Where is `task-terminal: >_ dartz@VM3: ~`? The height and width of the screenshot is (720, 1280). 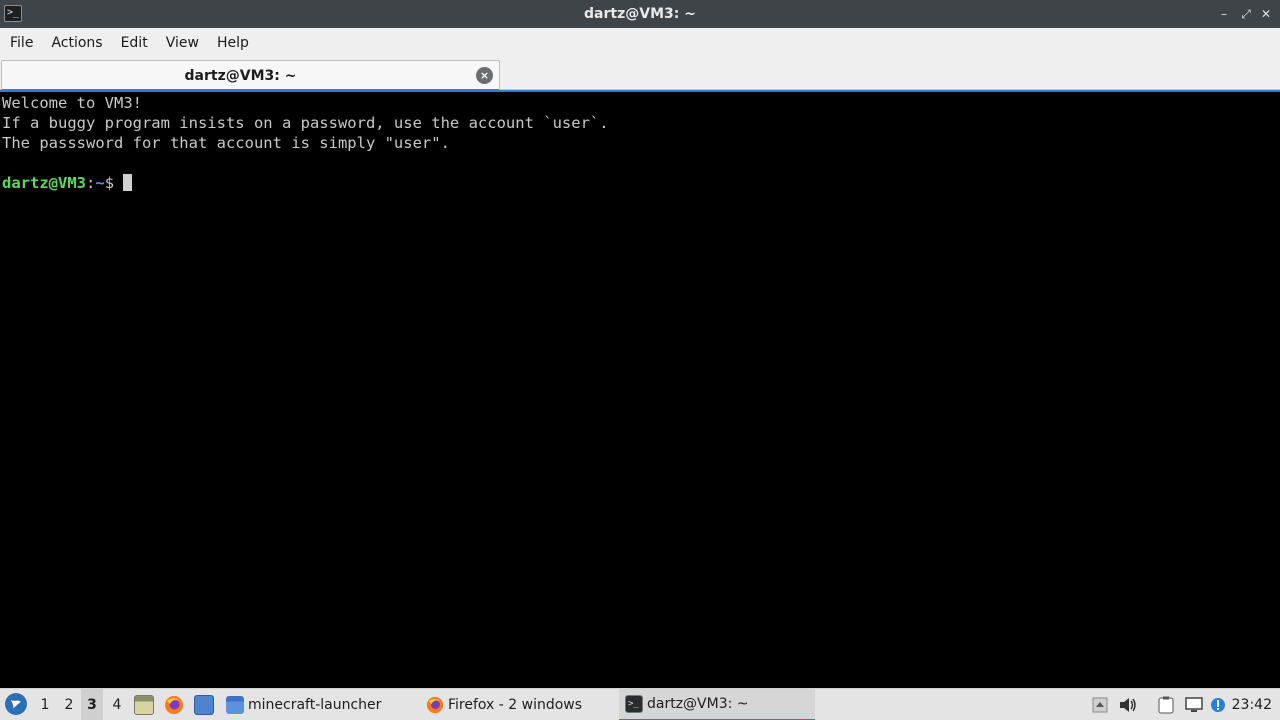
task-terminal: >_ dartz@VM3: ~ is located at coordinates (717, 704).